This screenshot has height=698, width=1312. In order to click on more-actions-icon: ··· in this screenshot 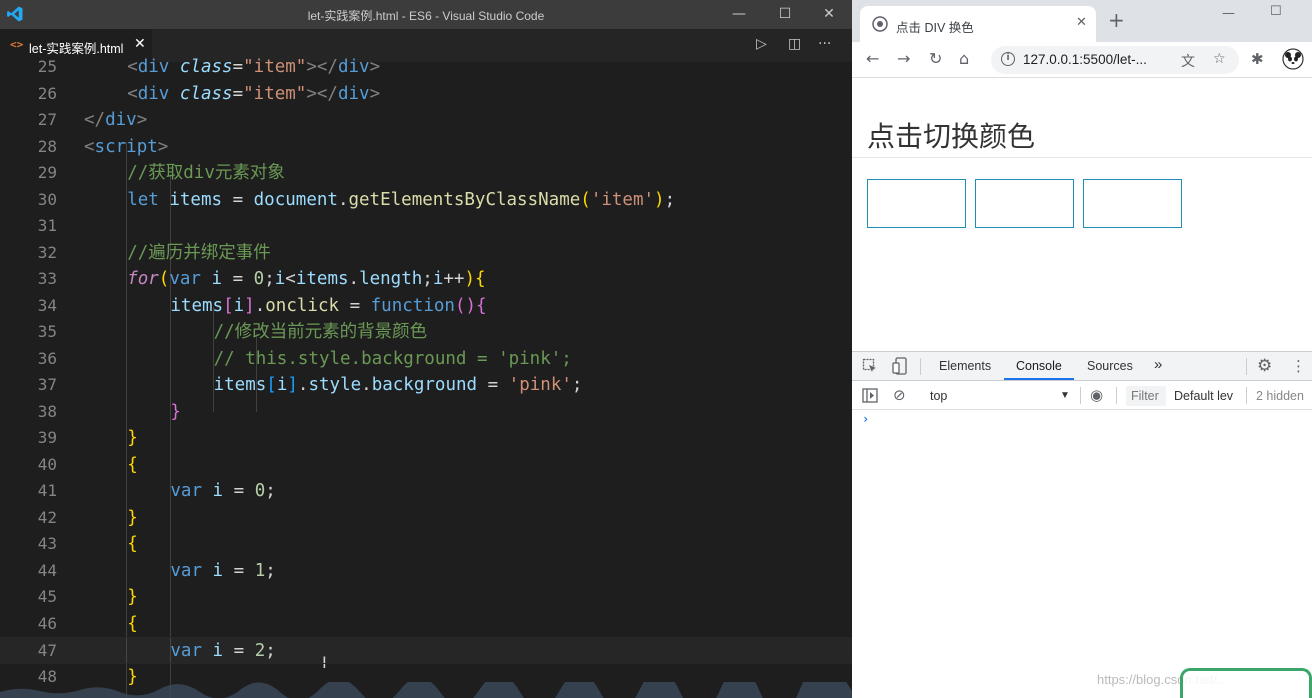, I will do `click(824, 44)`.